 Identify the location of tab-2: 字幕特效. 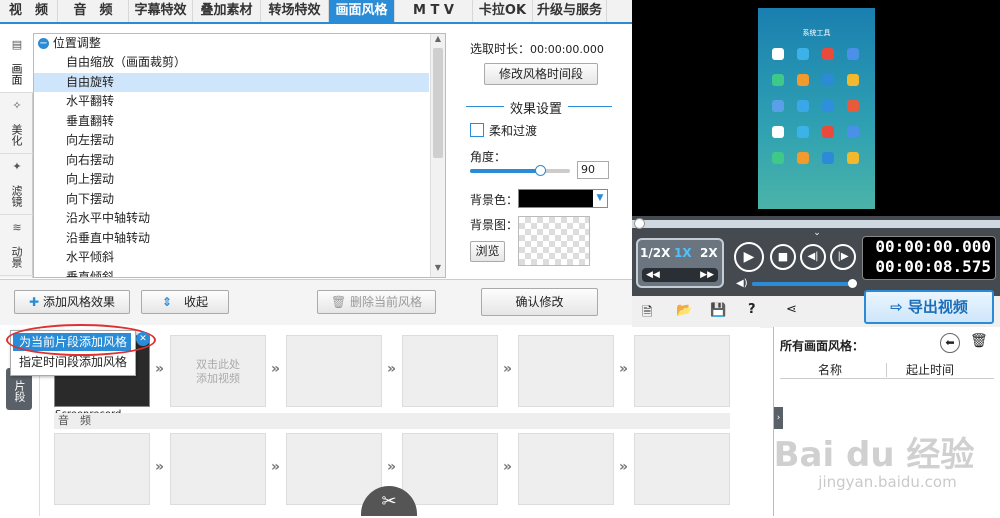
(161, 11).